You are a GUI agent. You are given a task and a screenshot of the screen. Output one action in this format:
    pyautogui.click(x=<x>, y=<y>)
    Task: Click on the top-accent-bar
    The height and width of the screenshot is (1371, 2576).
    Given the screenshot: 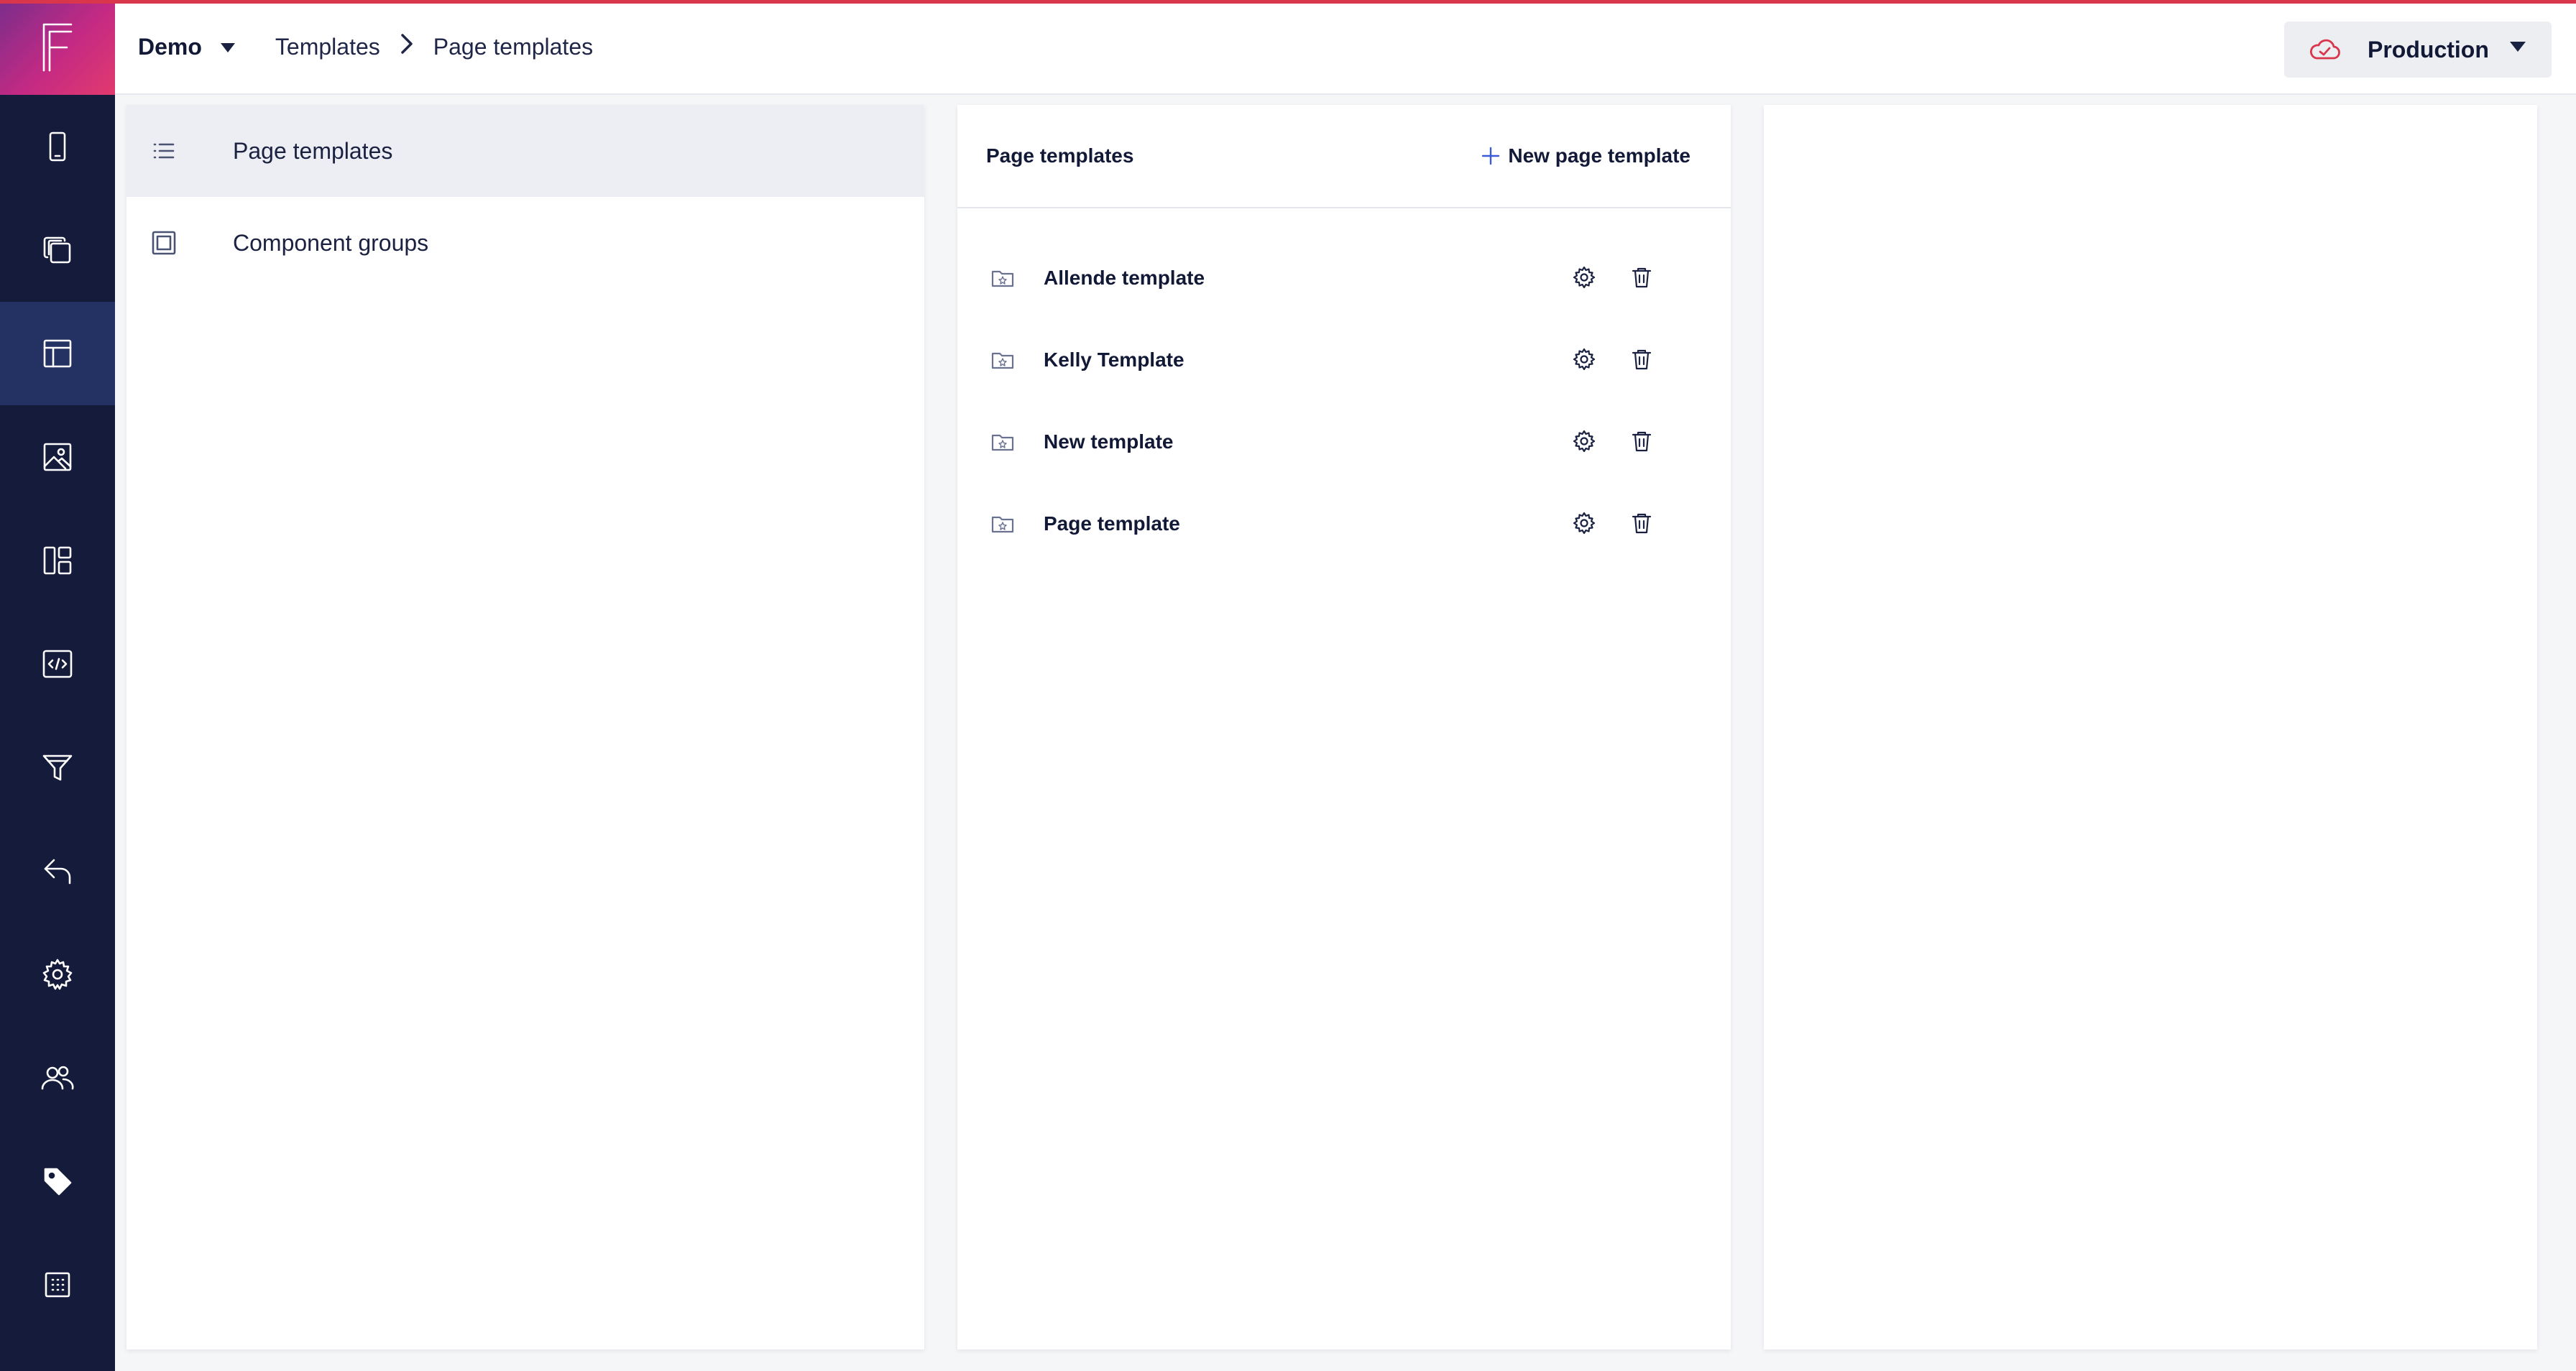 What is the action you would take?
    pyautogui.click(x=1288, y=2)
    